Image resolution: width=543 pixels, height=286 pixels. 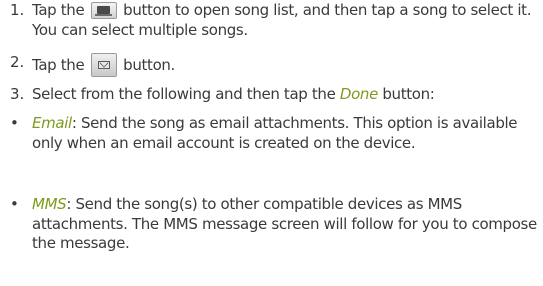 I want to click on step-text: Tap the button., so click(x=284, y=65).